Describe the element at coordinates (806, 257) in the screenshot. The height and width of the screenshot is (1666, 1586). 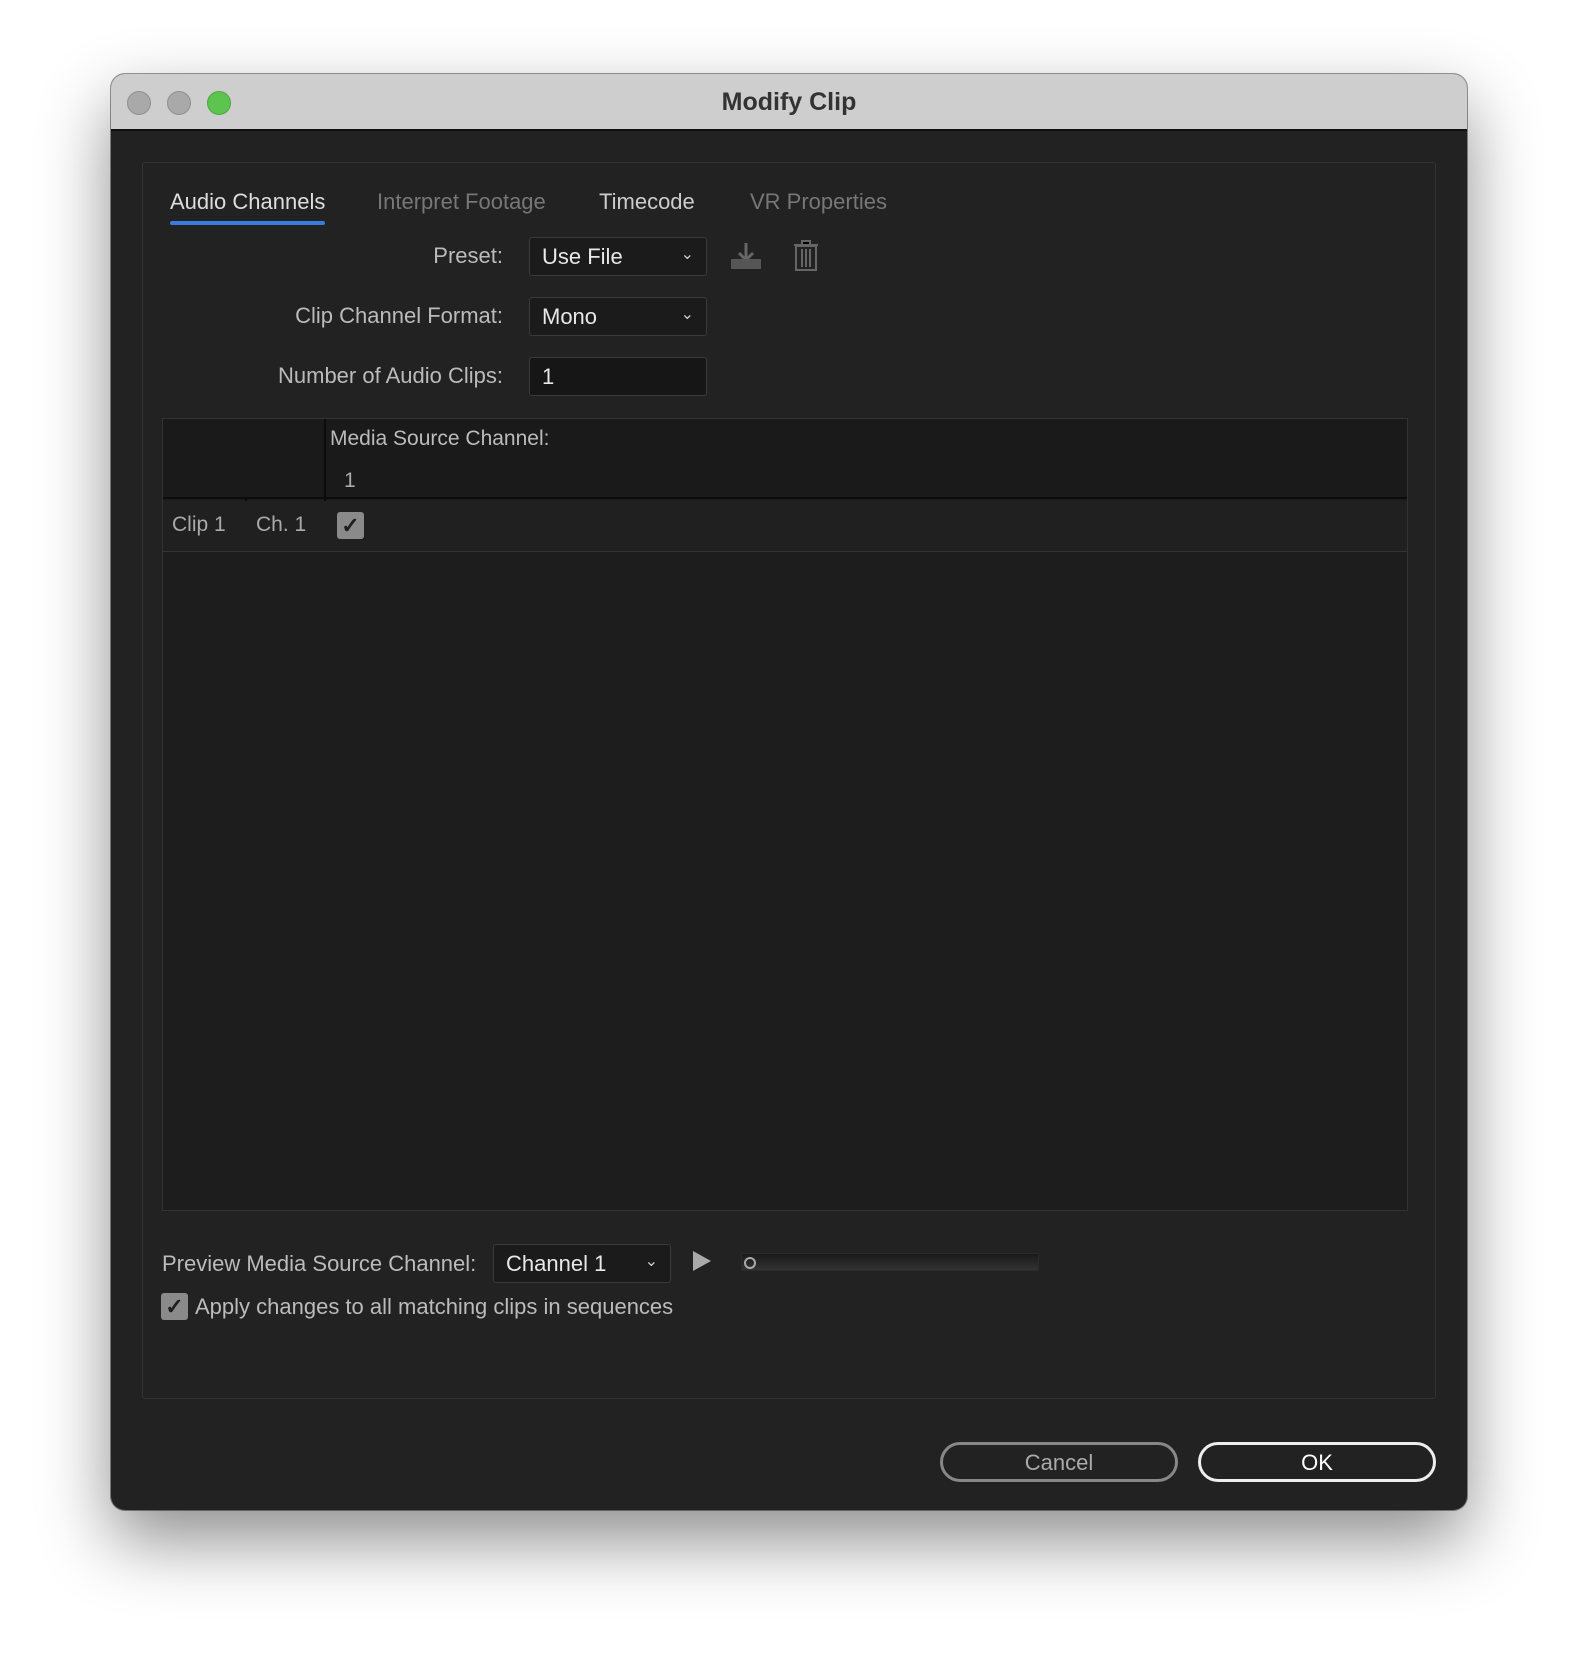
I see `delete-preset-icon` at that location.